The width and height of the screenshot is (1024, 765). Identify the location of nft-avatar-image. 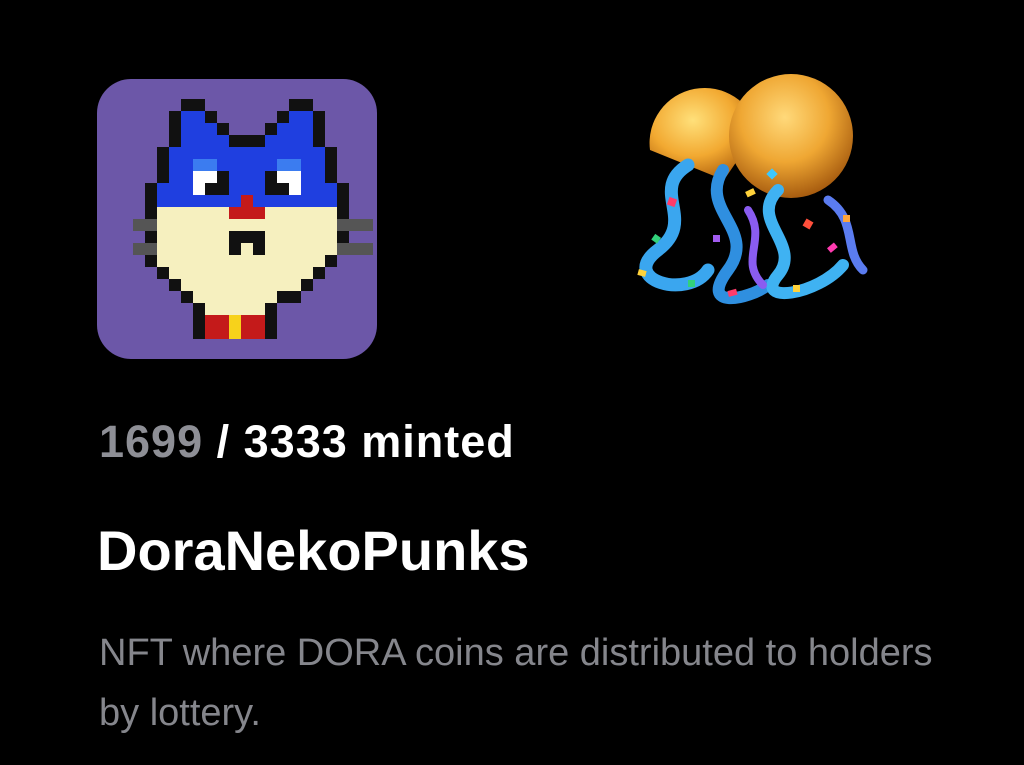
(237, 219).